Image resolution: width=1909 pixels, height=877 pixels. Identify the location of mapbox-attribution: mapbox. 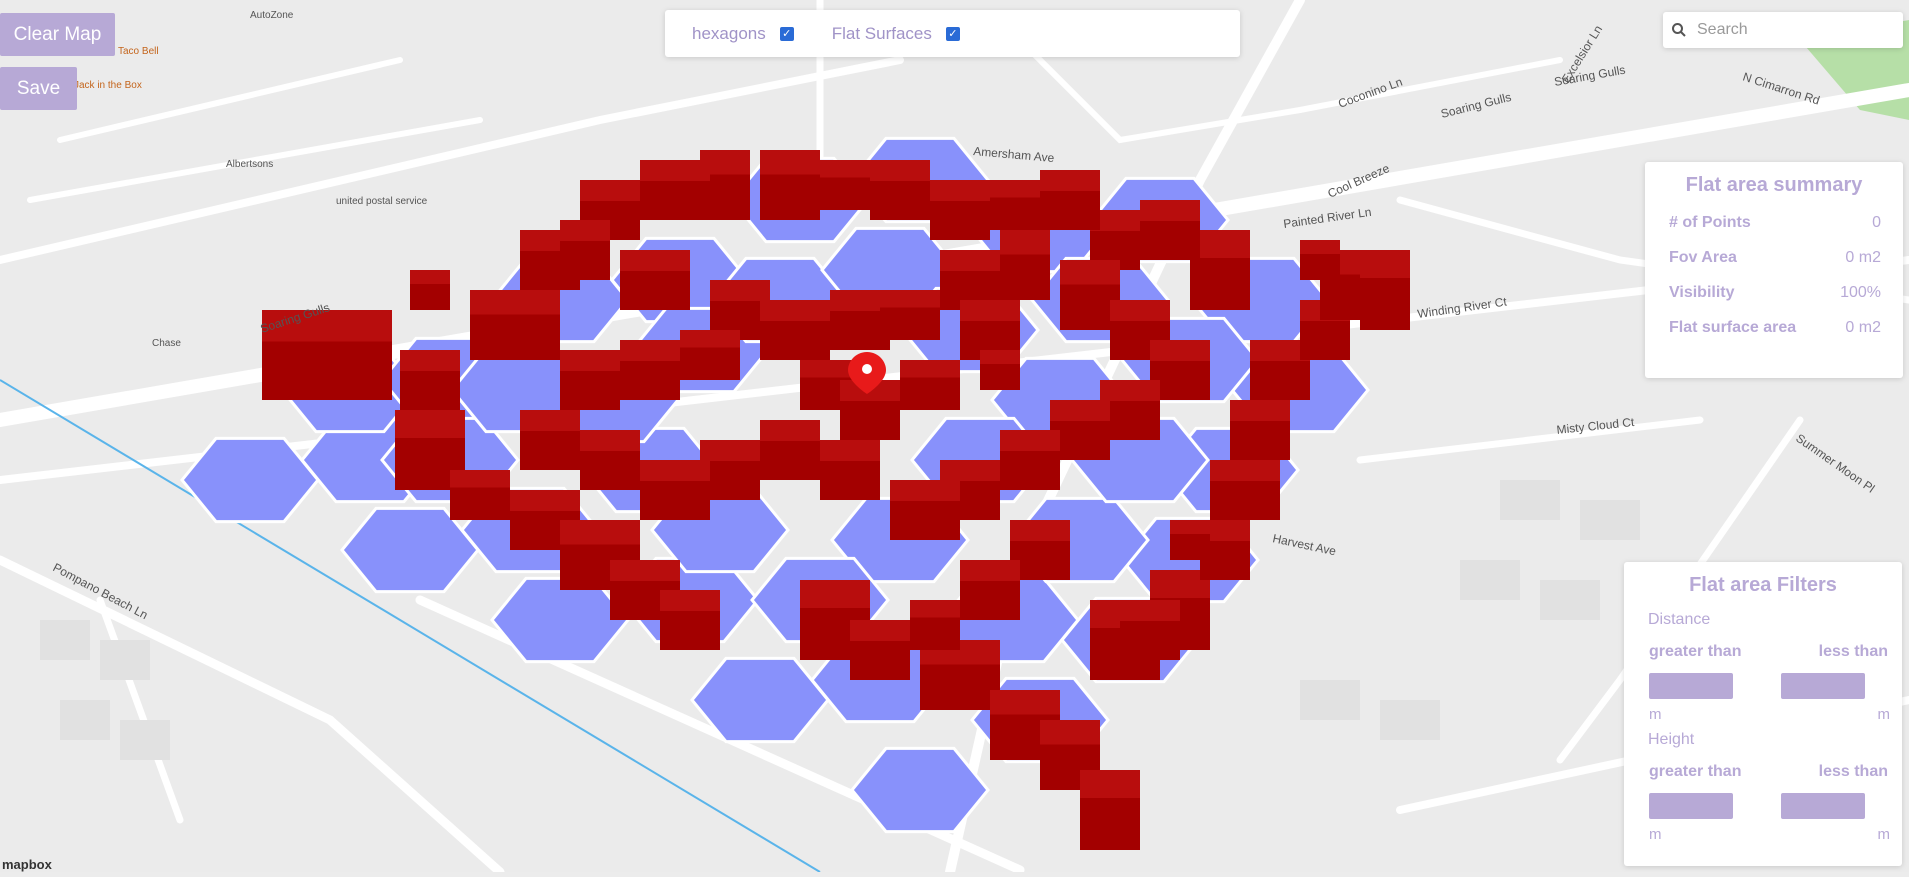
(27, 864).